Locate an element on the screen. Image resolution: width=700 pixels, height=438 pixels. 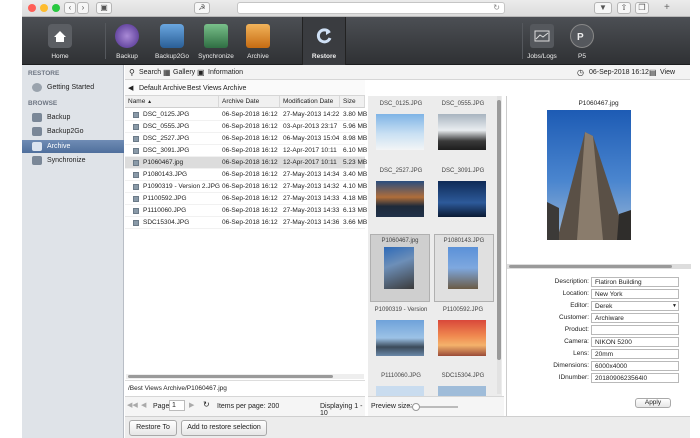
thumbnail: DSC_2527.JPG is located at coordinates (401, 198).